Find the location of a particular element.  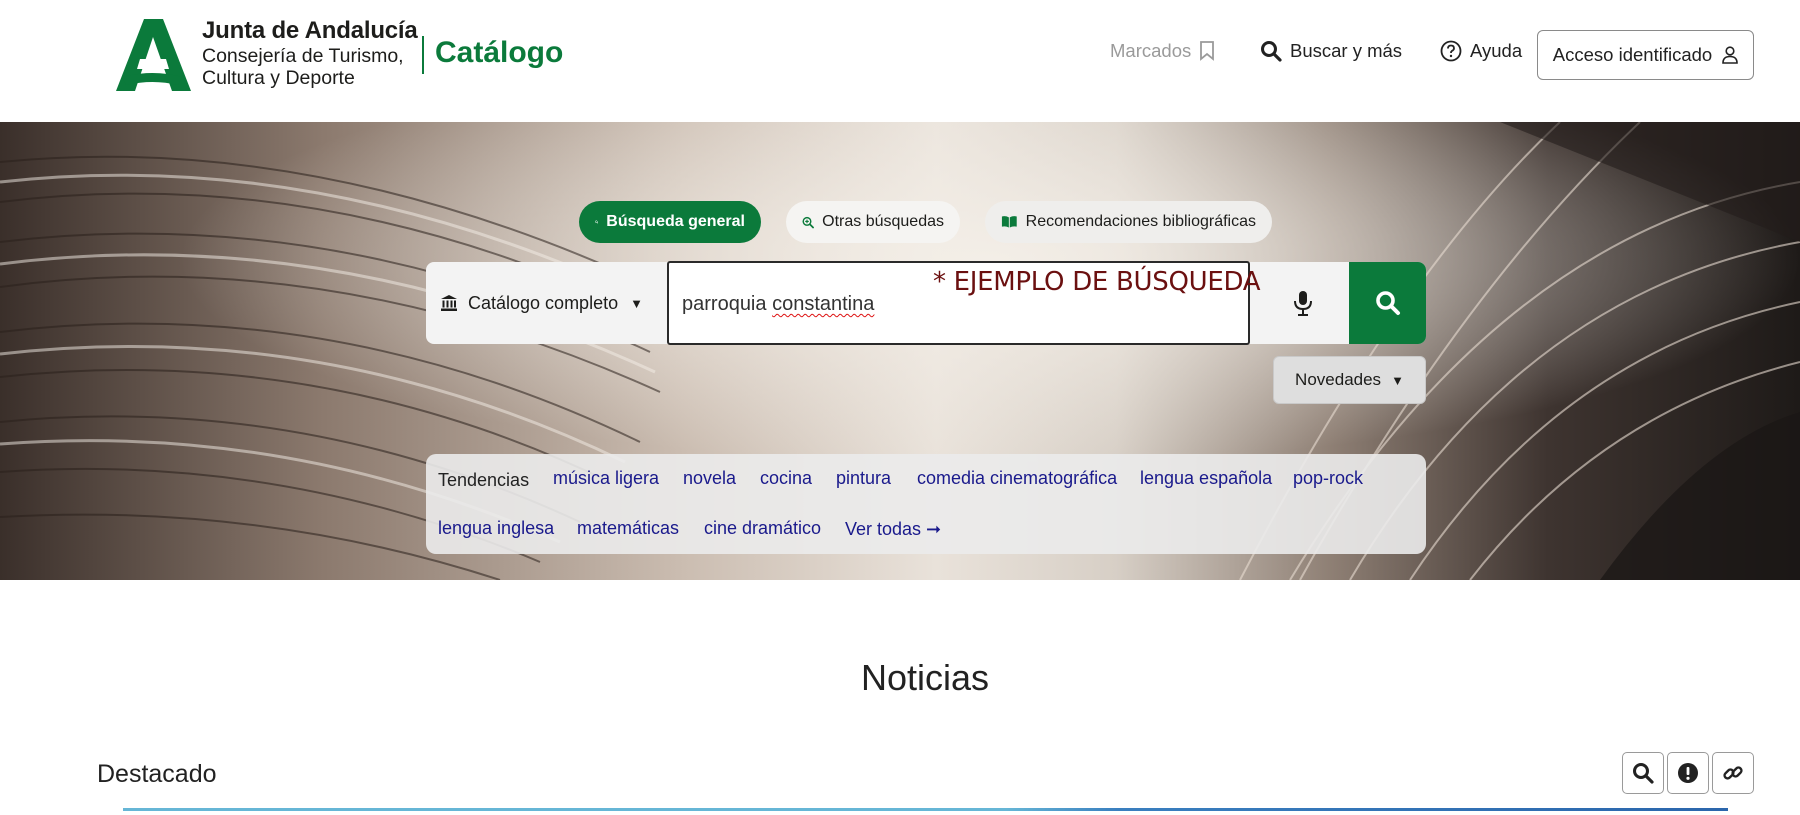

trend-link: lengua inglesa is located at coordinates (496, 528).